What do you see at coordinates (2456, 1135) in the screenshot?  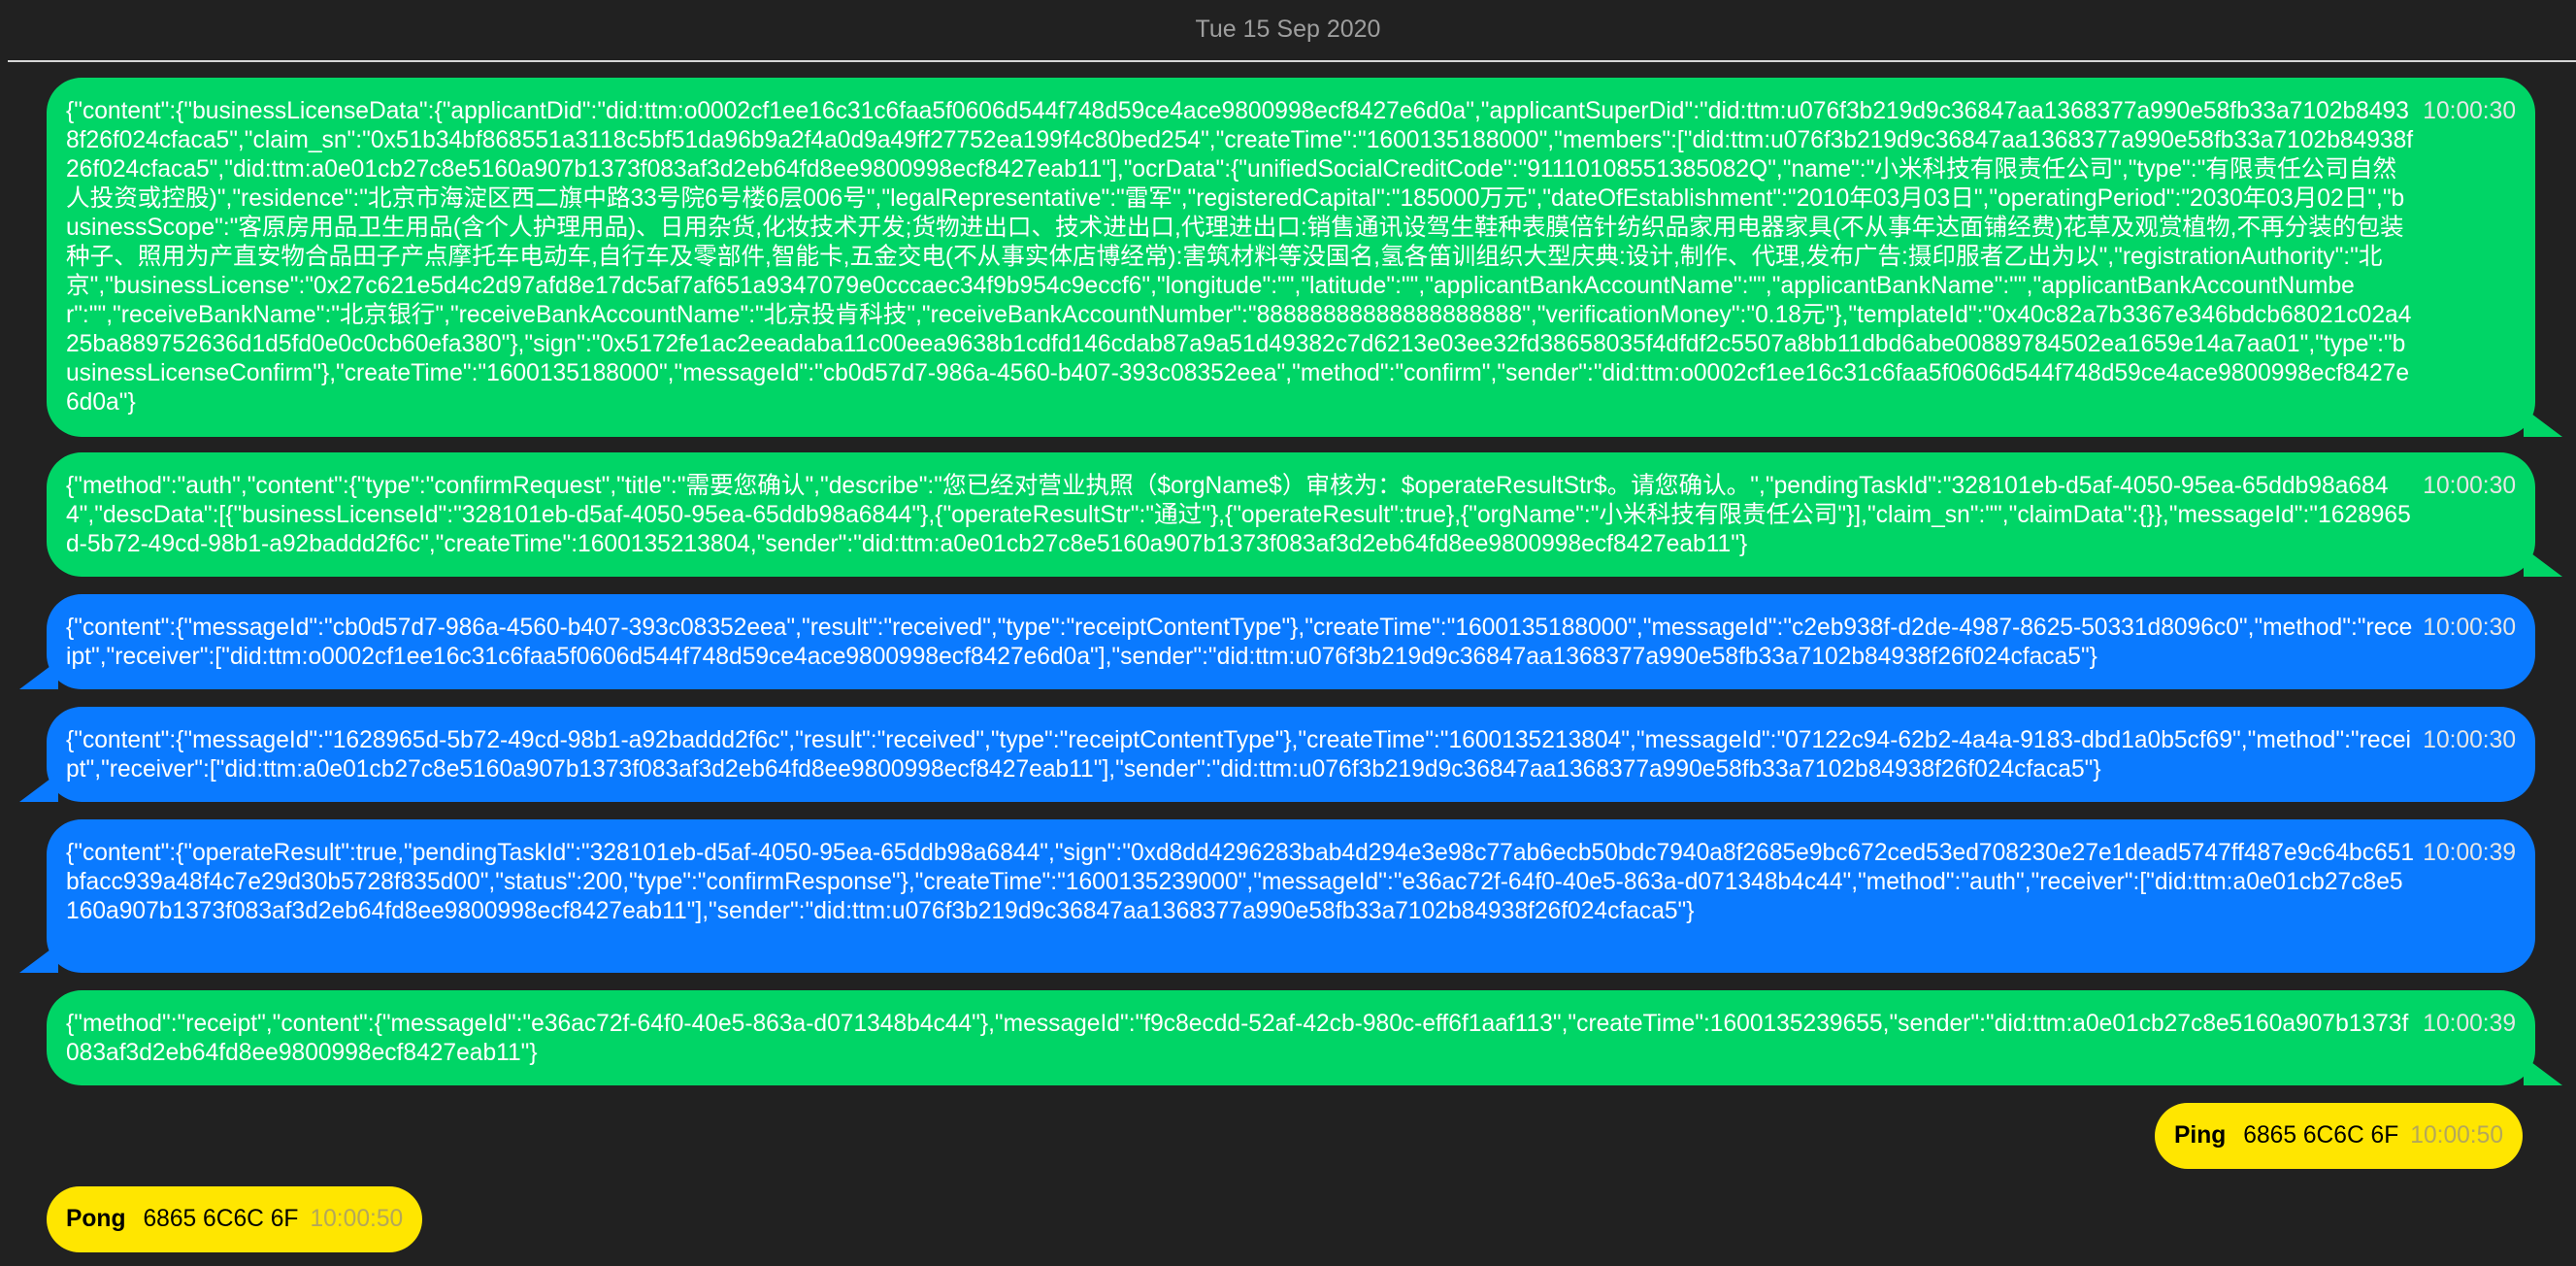 I see `ping-time: 10:00:50` at bounding box center [2456, 1135].